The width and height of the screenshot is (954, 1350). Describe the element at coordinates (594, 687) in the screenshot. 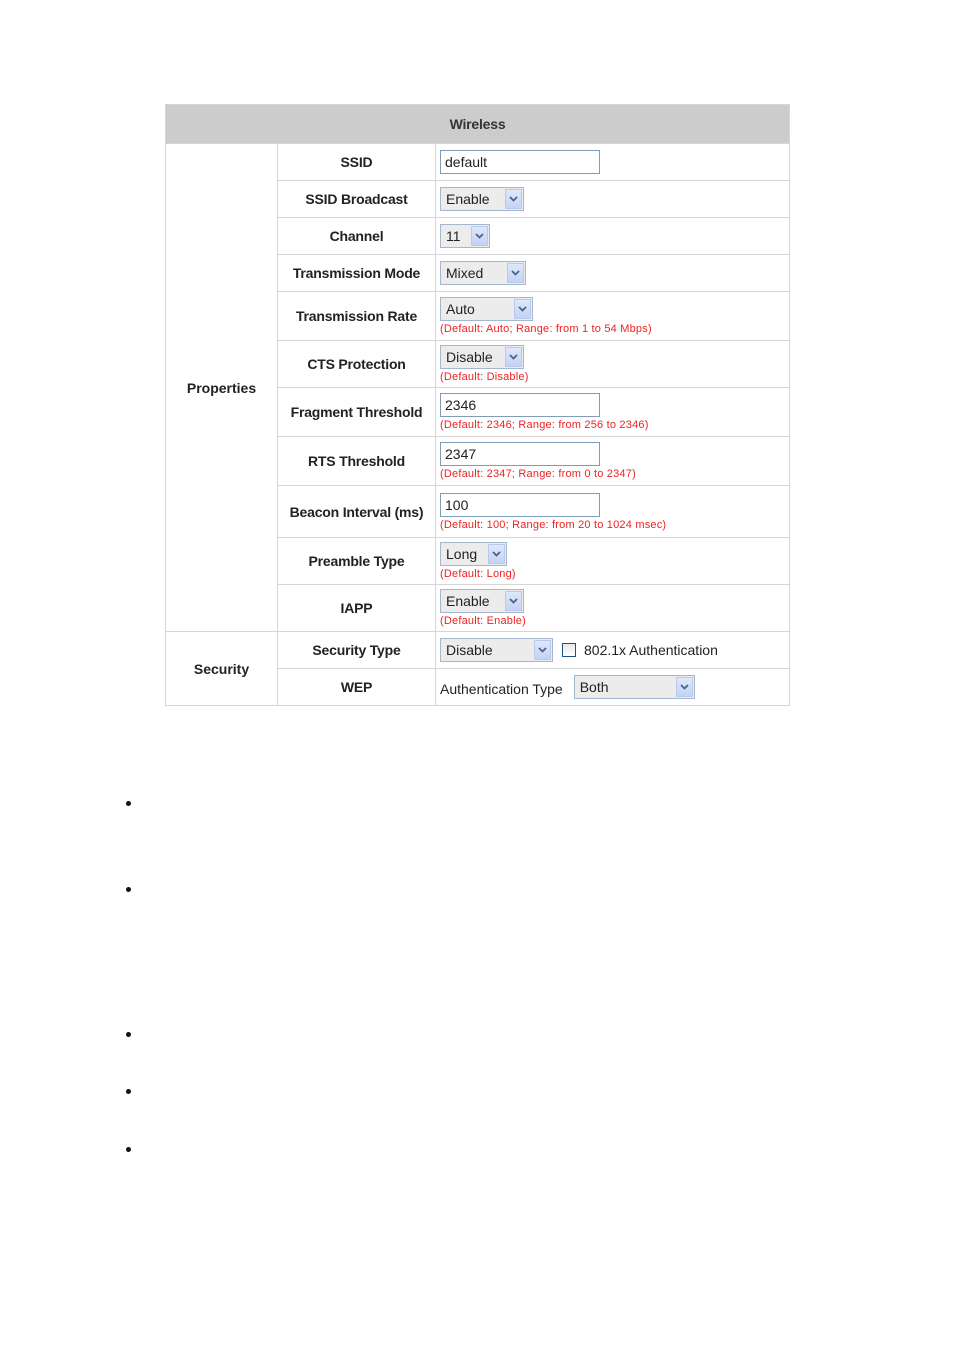

I see `authentication-type-value: Both` at that location.